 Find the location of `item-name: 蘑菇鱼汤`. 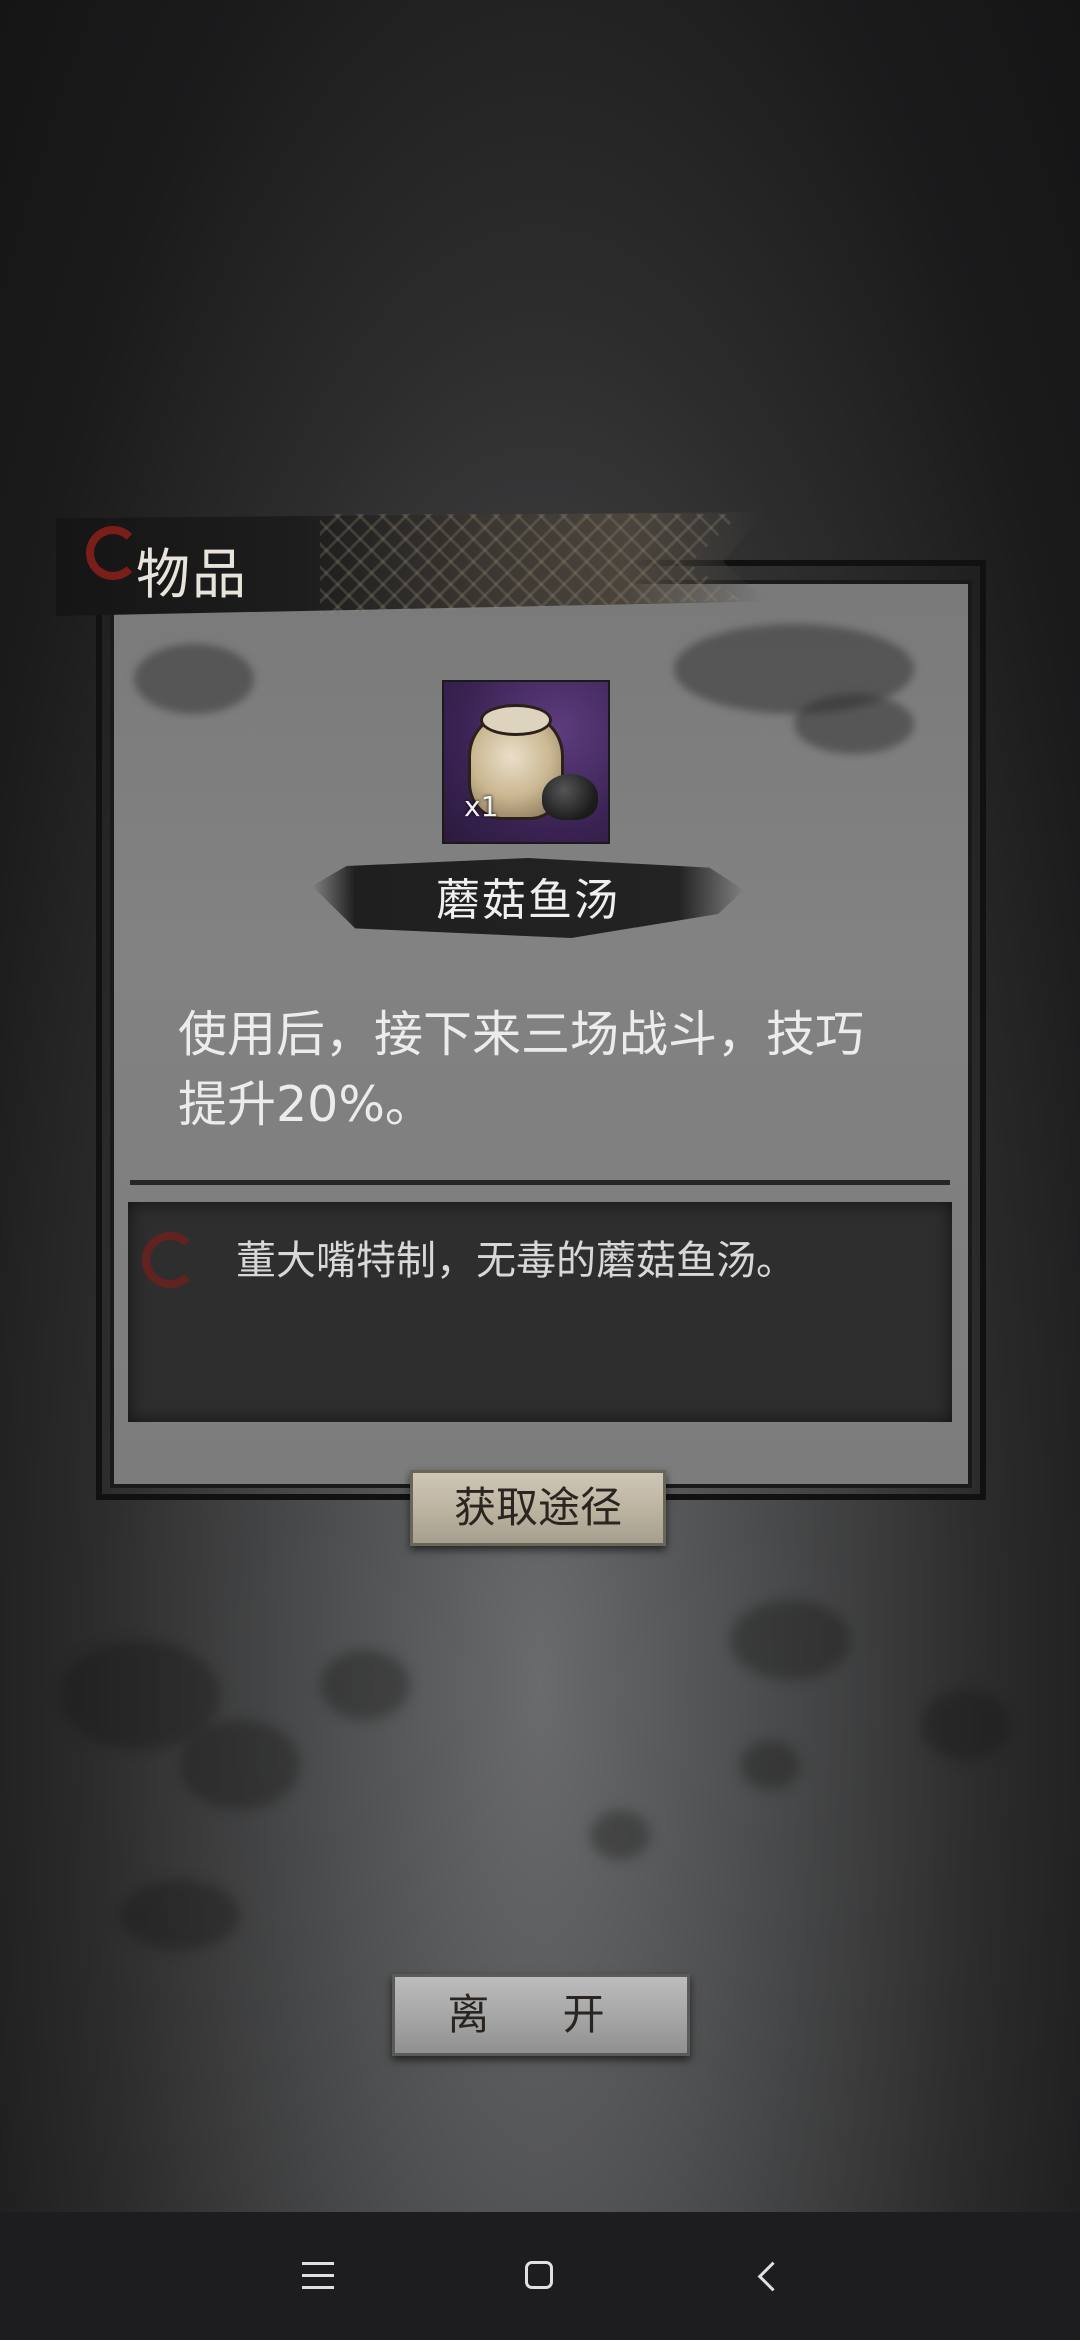

item-name: 蘑菇鱼汤 is located at coordinates (528, 900).